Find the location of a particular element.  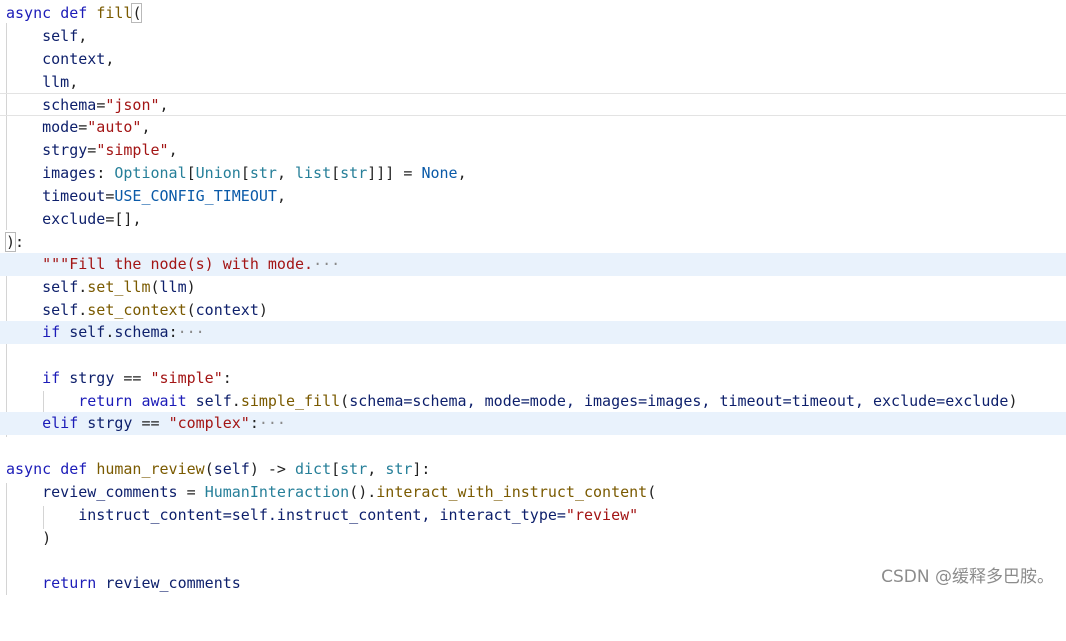

parameter: llm is located at coordinates (56, 82).